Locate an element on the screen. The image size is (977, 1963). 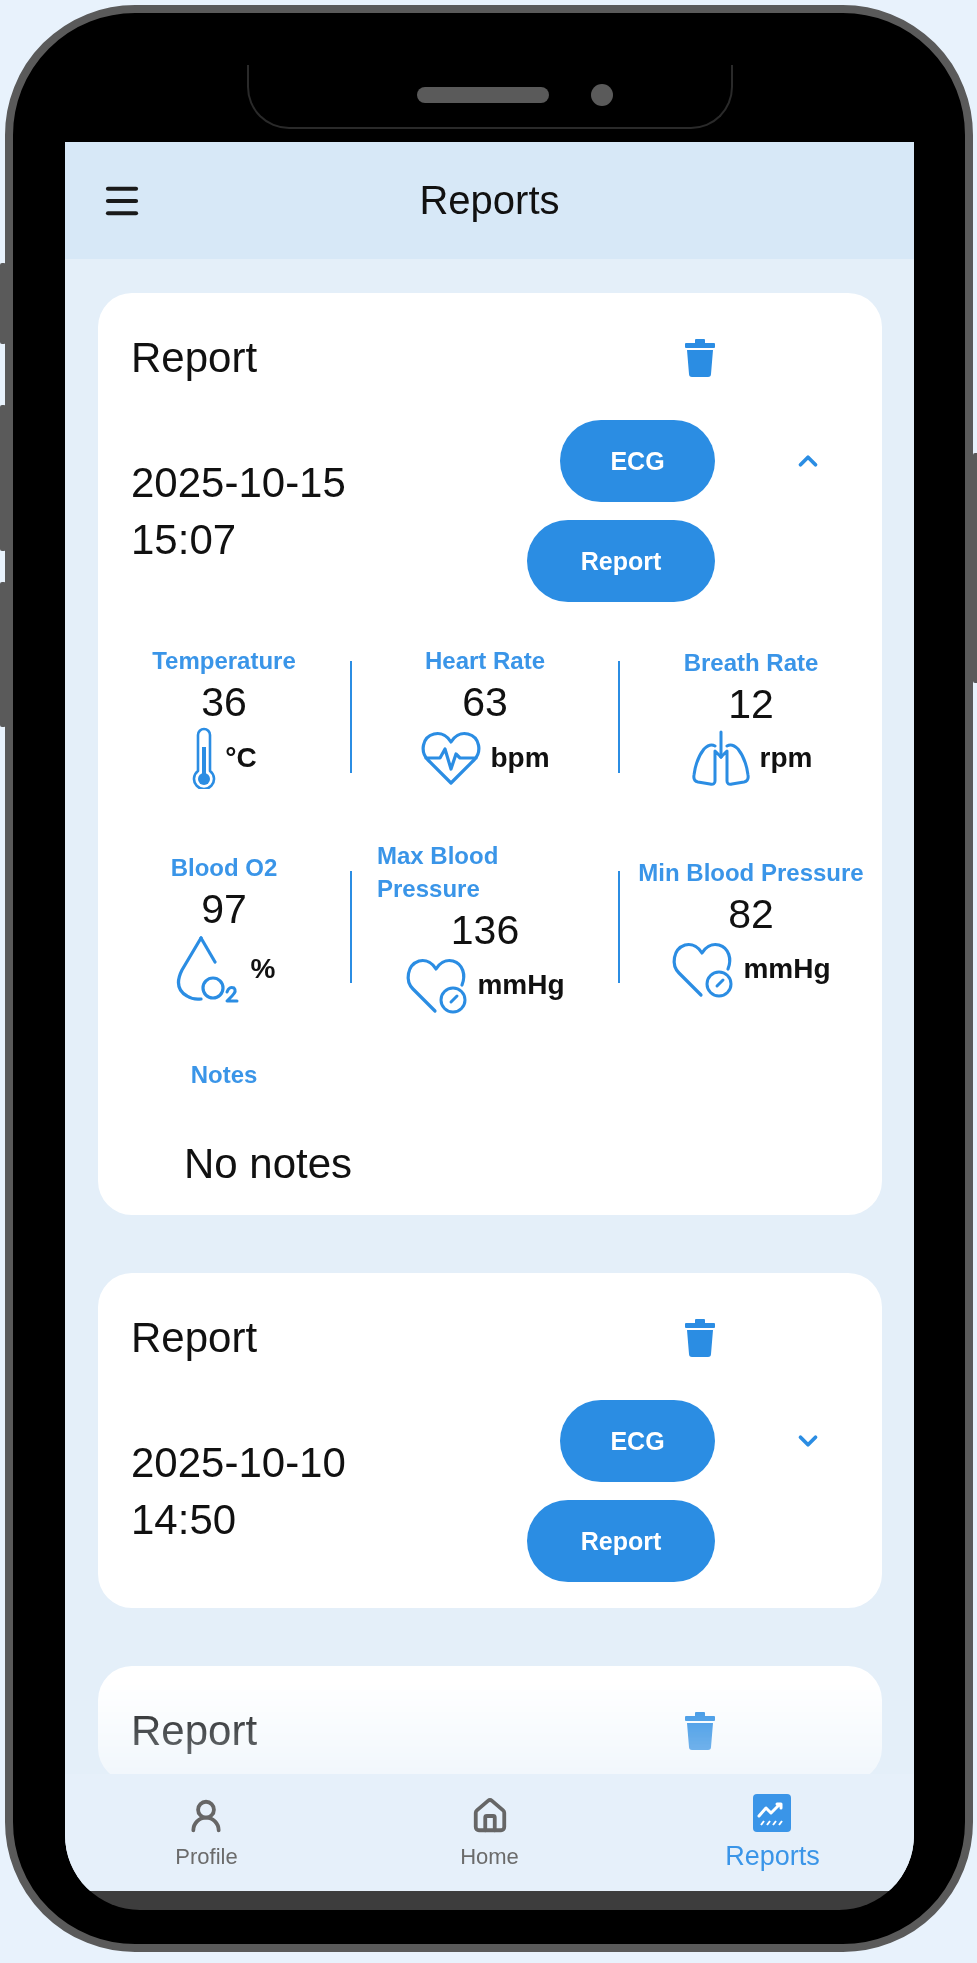
vital-value: 12 is located at coordinates (751, 704).